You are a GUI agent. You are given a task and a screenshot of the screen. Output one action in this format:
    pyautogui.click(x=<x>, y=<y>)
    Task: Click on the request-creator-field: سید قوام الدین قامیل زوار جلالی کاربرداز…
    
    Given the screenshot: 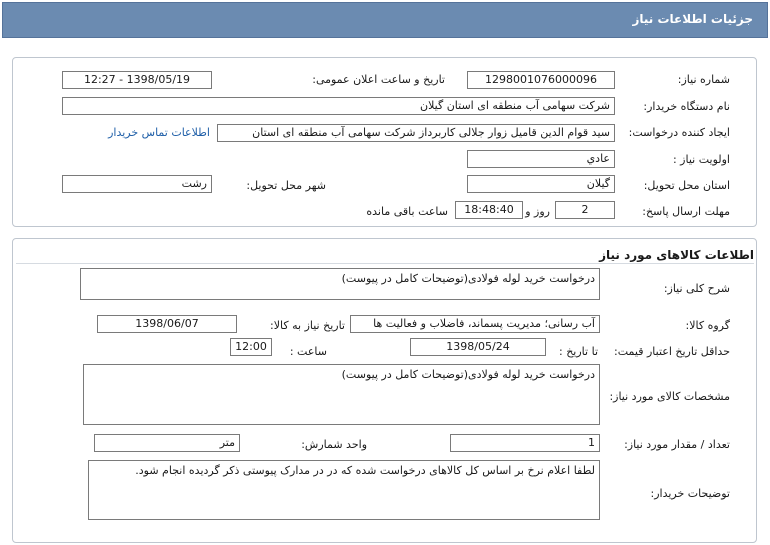 What is the action you would take?
    pyautogui.click(x=416, y=133)
    